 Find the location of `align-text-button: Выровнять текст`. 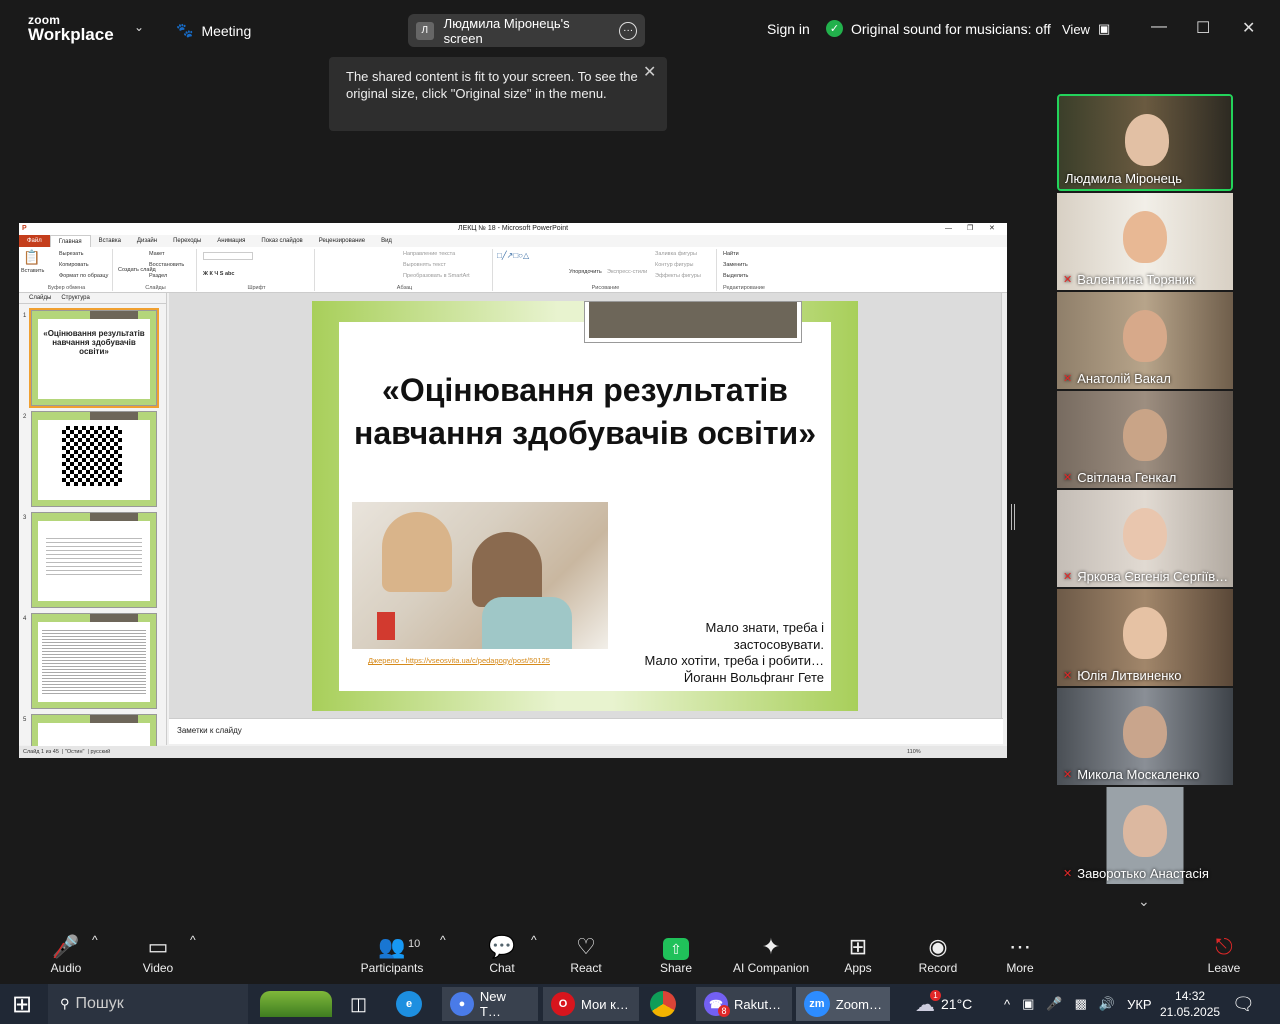

align-text-button: Выровнять текст is located at coordinates (424, 265).